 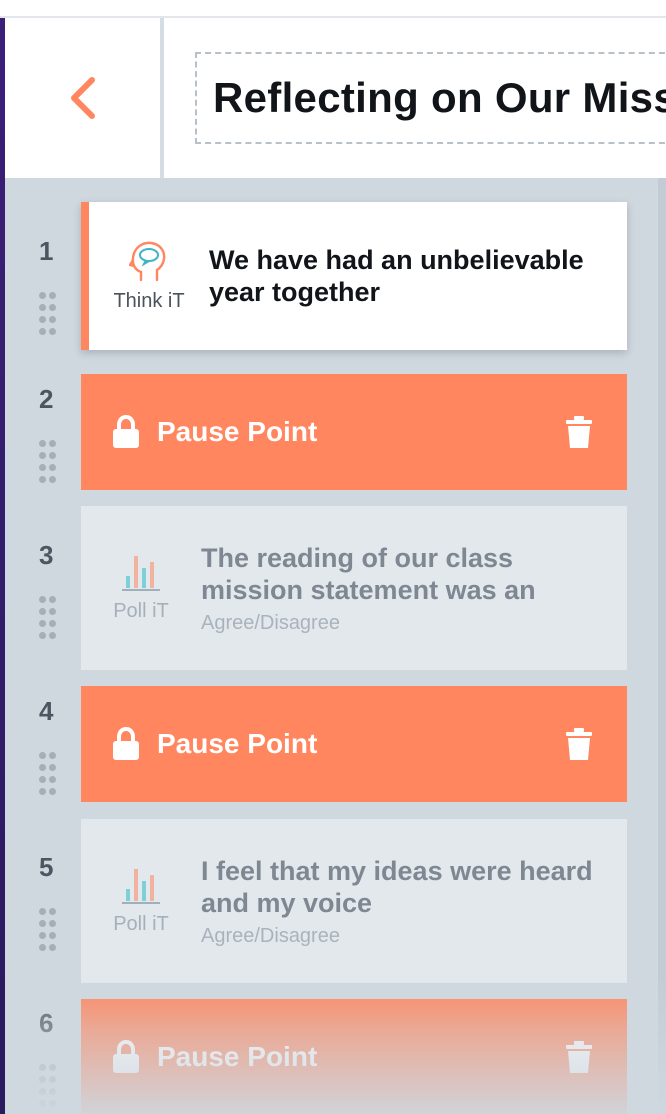 I want to click on item-number: 4, so click(x=46, y=711).